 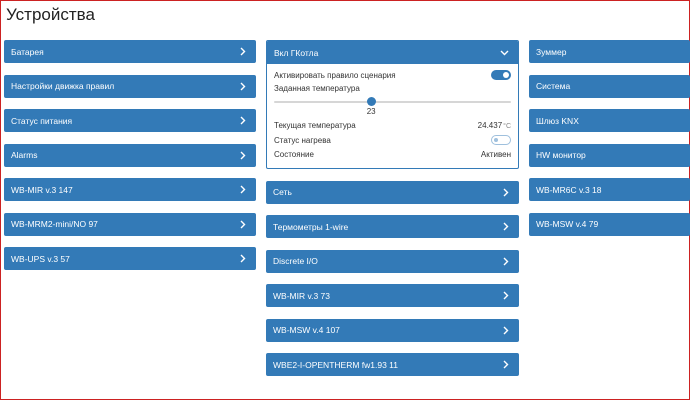 What do you see at coordinates (371, 111) in the screenshot?
I see `setpoint-value: 23` at bounding box center [371, 111].